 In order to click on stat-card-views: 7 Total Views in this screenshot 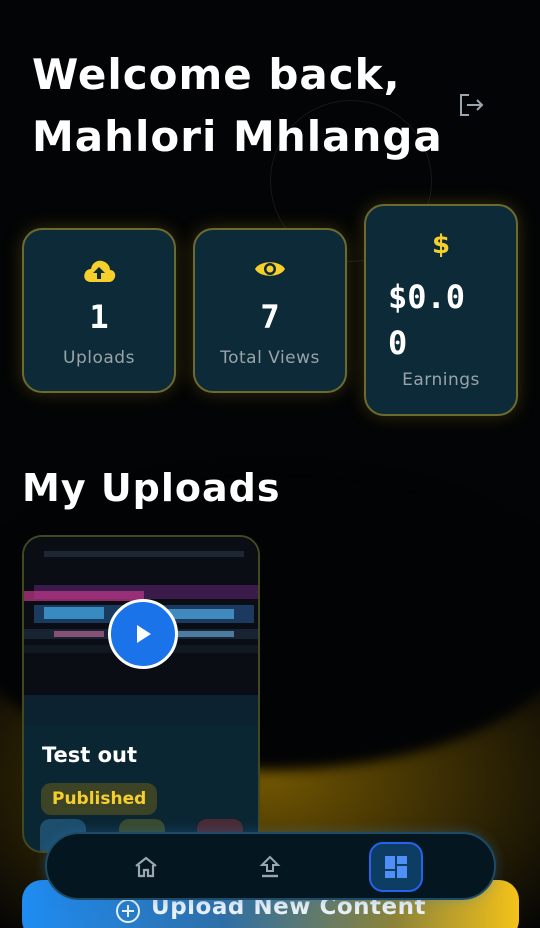, I will do `click(270, 310)`.